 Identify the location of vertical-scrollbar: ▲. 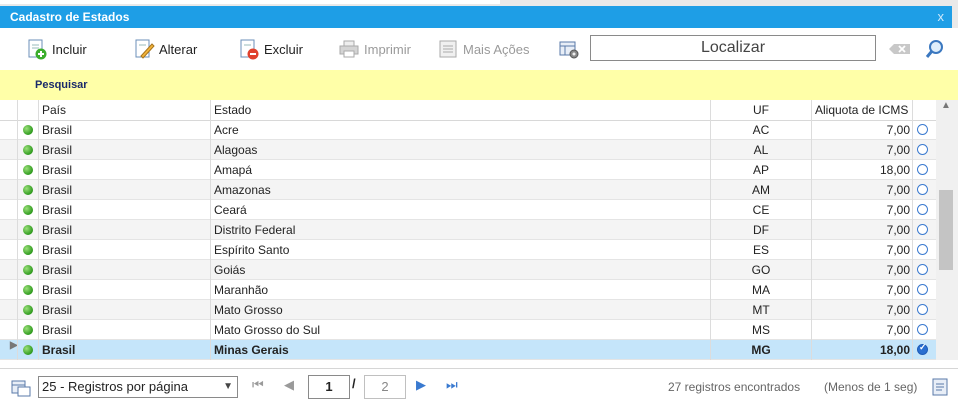
(947, 230).